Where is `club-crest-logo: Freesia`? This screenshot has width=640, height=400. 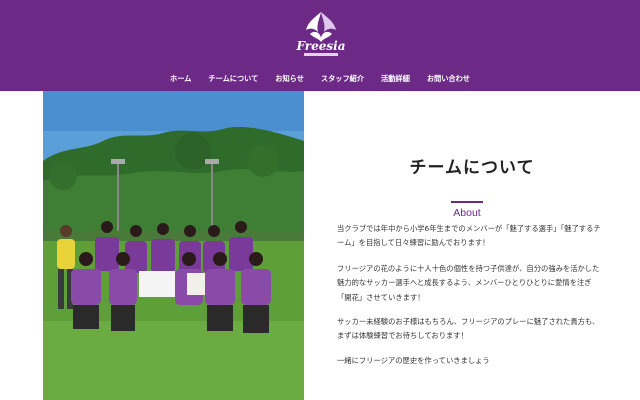 club-crest-logo: Freesia is located at coordinates (321, 34).